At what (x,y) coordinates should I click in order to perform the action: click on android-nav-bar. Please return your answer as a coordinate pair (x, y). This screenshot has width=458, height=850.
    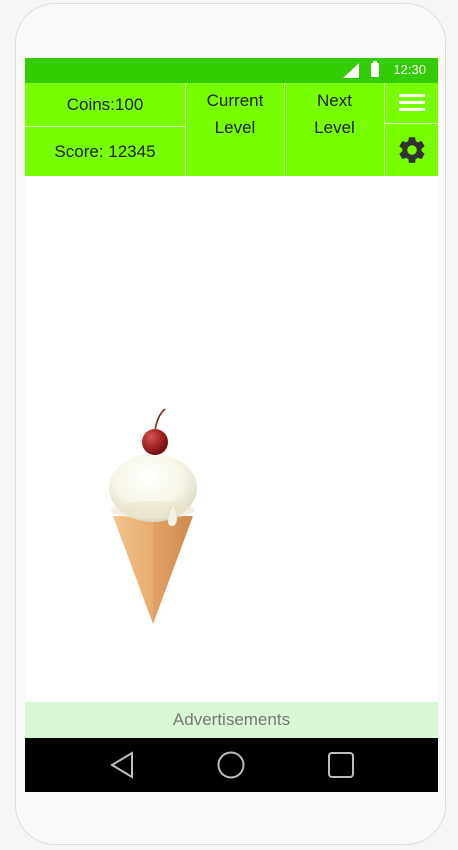
    Looking at the image, I should click on (231, 765).